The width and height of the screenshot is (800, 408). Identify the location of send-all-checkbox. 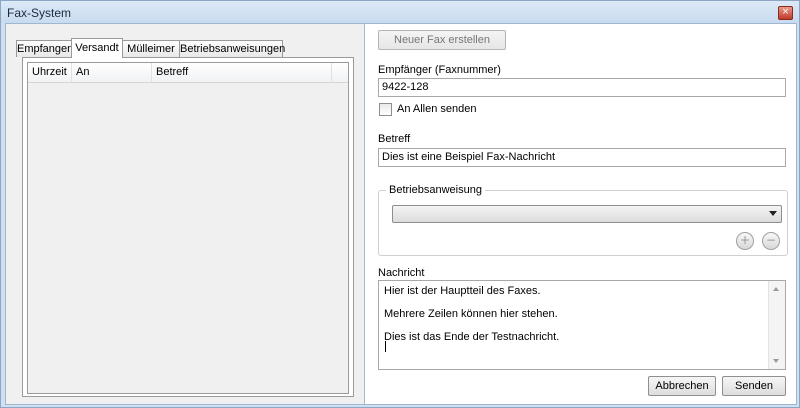
(385, 109).